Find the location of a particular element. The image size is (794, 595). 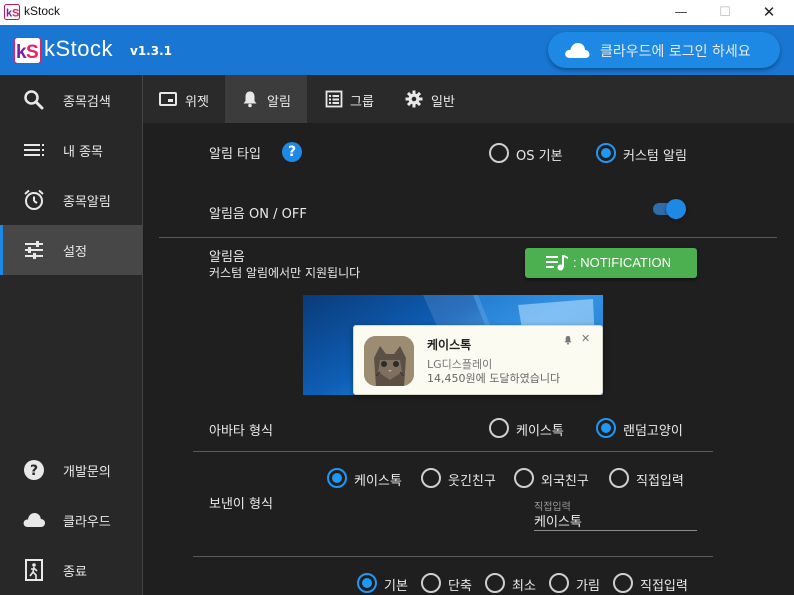

input-underline is located at coordinates (615, 530).